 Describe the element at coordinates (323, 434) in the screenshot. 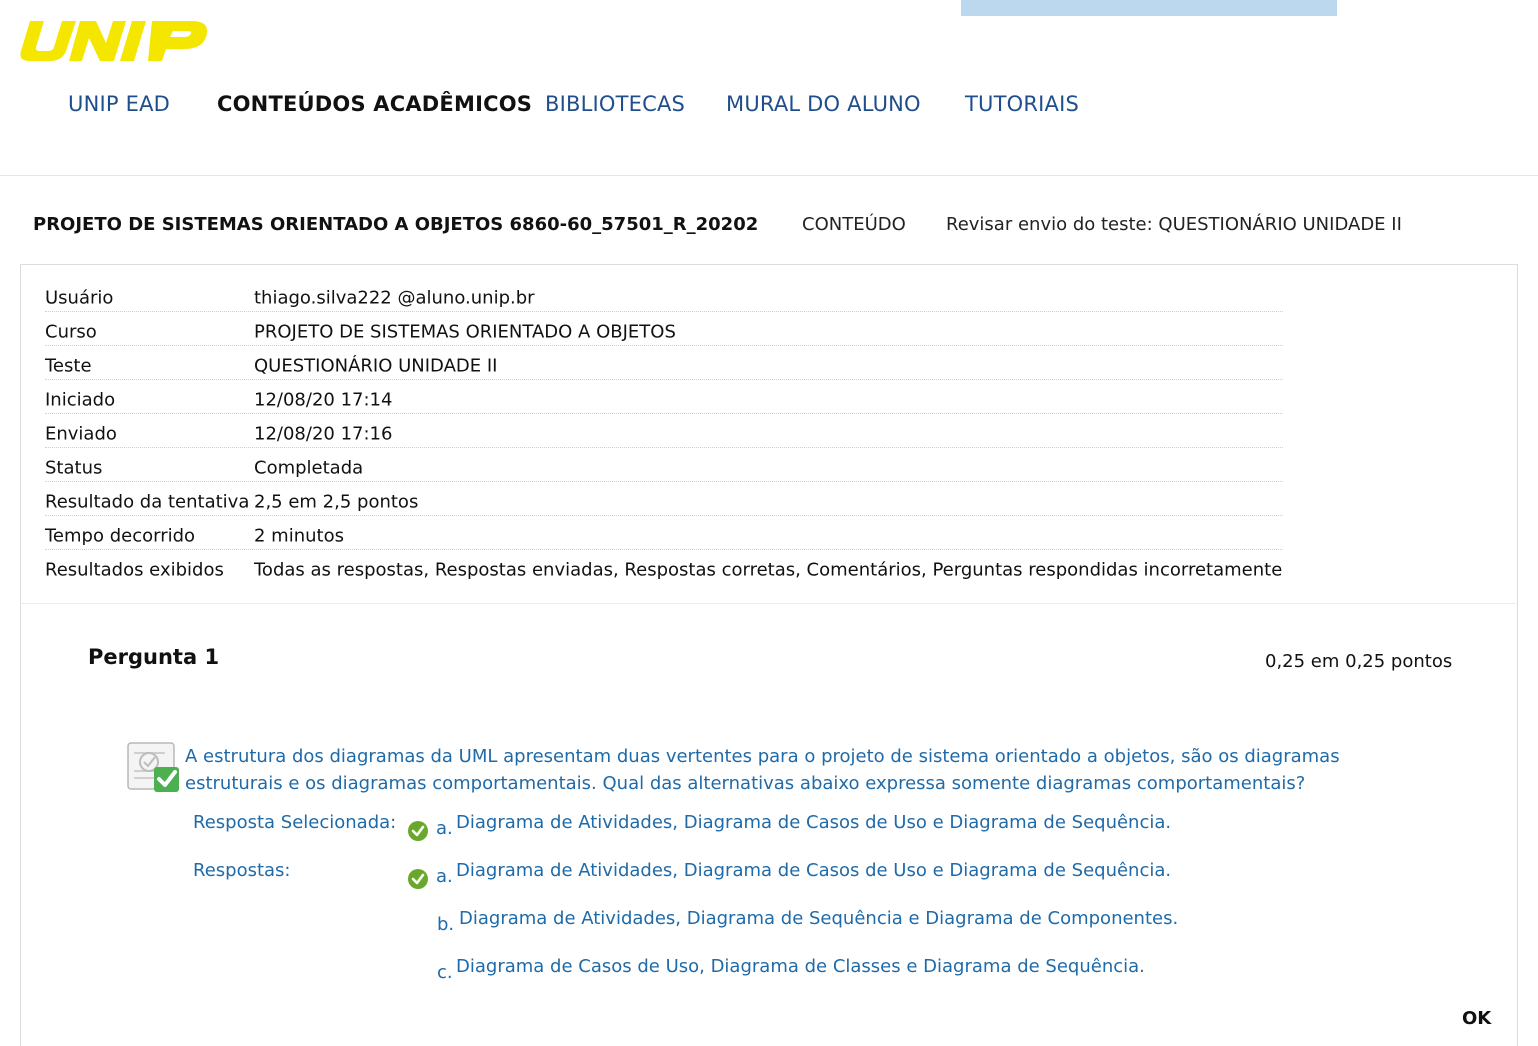

I see `info-value: 12/08/20 17:16` at that location.